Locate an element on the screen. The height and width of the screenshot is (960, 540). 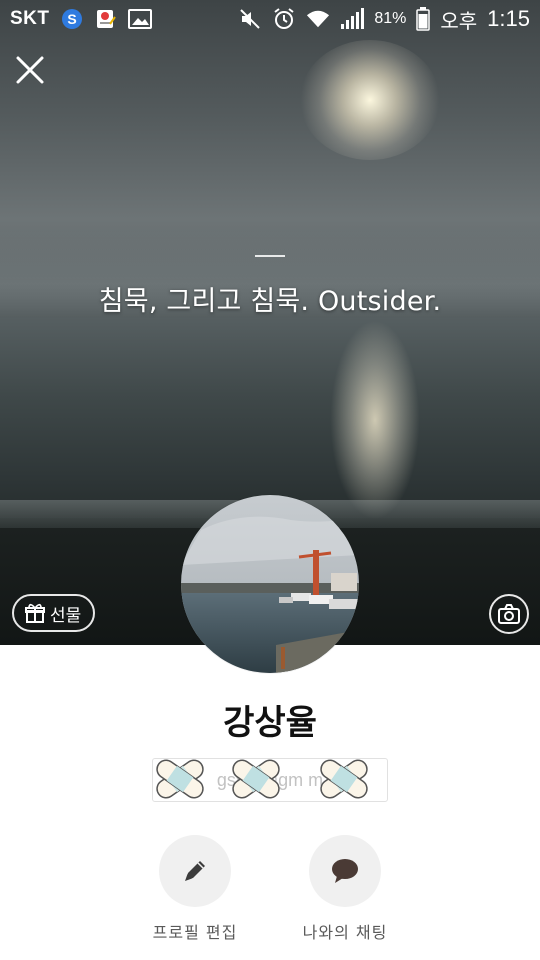
signal-icon is located at coordinates (352, 19).